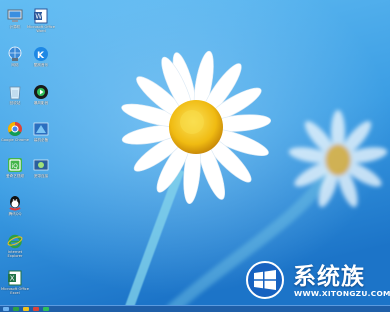  I want to click on kugou-icon: K, so click(41, 54).